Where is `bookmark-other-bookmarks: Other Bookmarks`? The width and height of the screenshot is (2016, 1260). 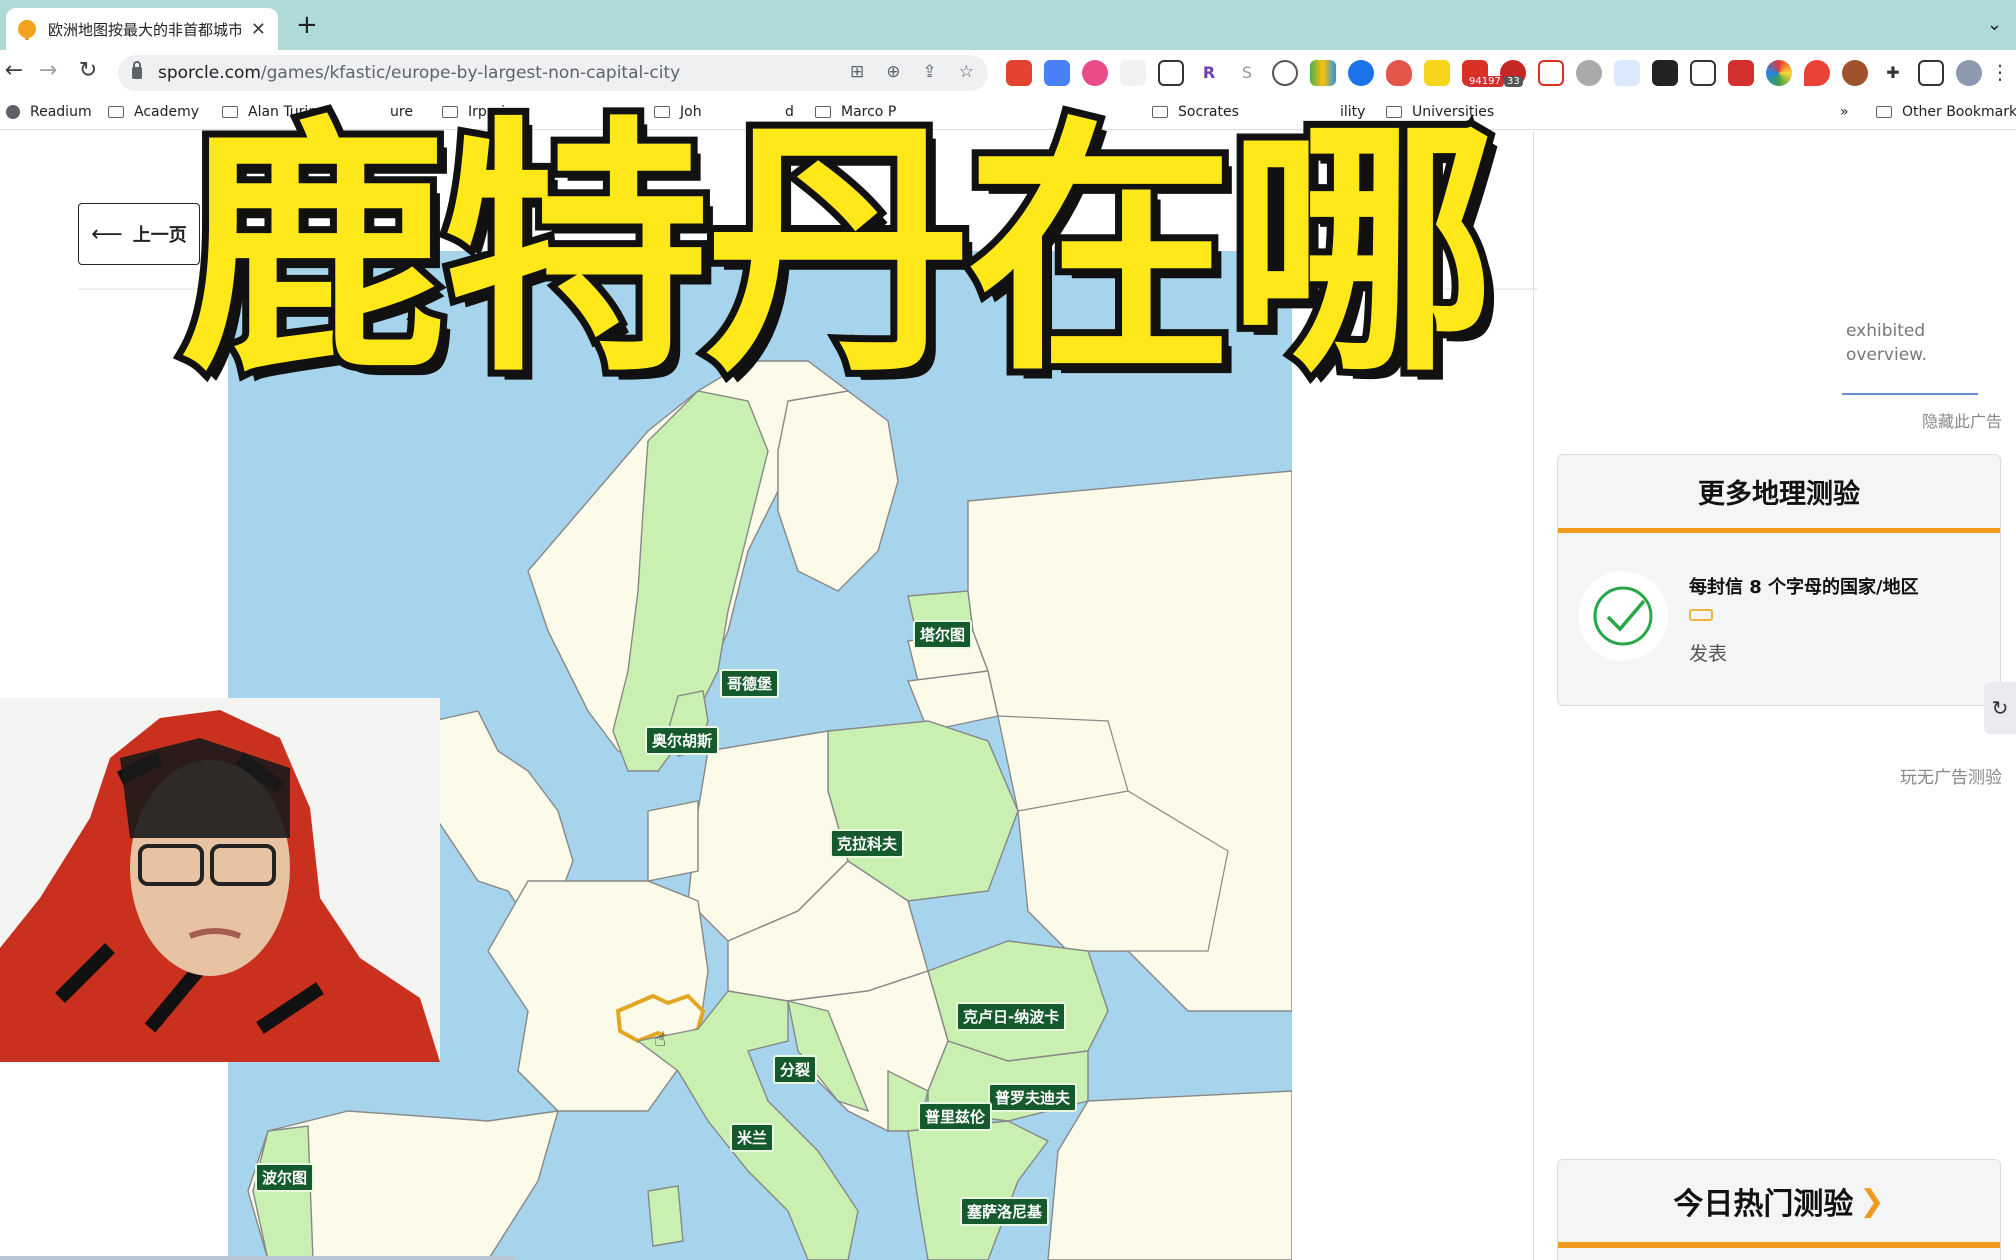
bookmark-other-bookmarks: Other Bookmarks is located at coordinates (1946, 112).